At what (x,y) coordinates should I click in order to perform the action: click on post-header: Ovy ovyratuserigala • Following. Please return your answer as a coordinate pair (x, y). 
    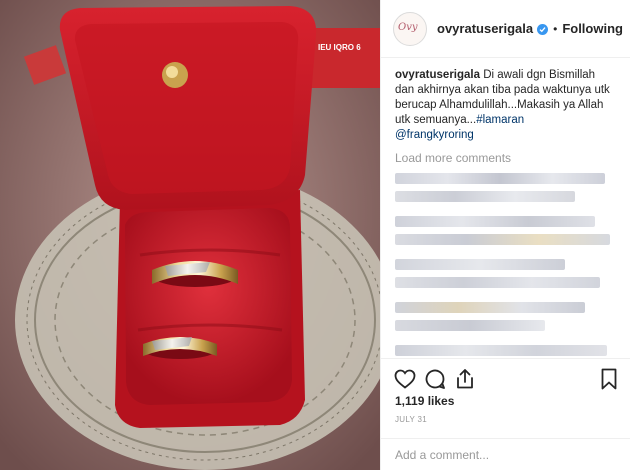
    Looking at the image, I should click on (505, 29).